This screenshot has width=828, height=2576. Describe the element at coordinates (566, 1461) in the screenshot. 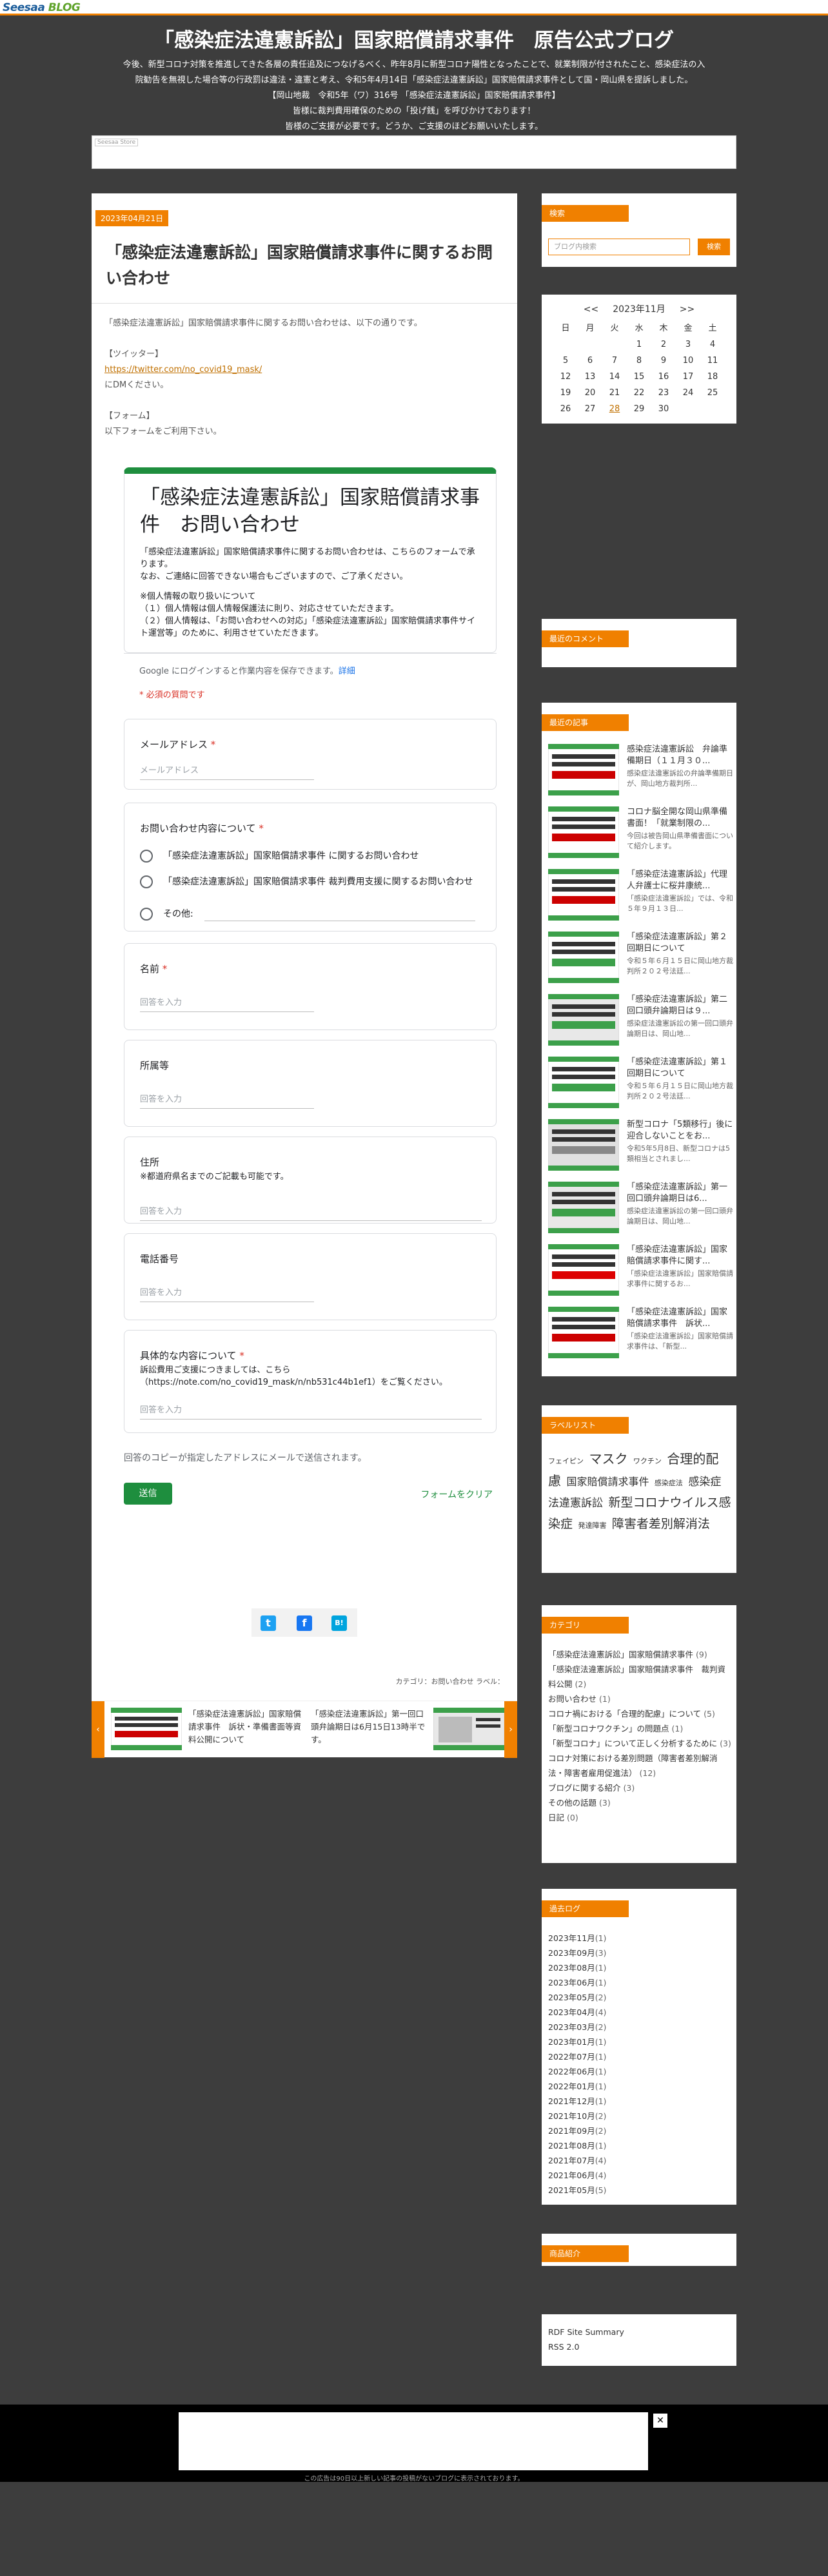

I see `label-tag: フェイピン` at that location.